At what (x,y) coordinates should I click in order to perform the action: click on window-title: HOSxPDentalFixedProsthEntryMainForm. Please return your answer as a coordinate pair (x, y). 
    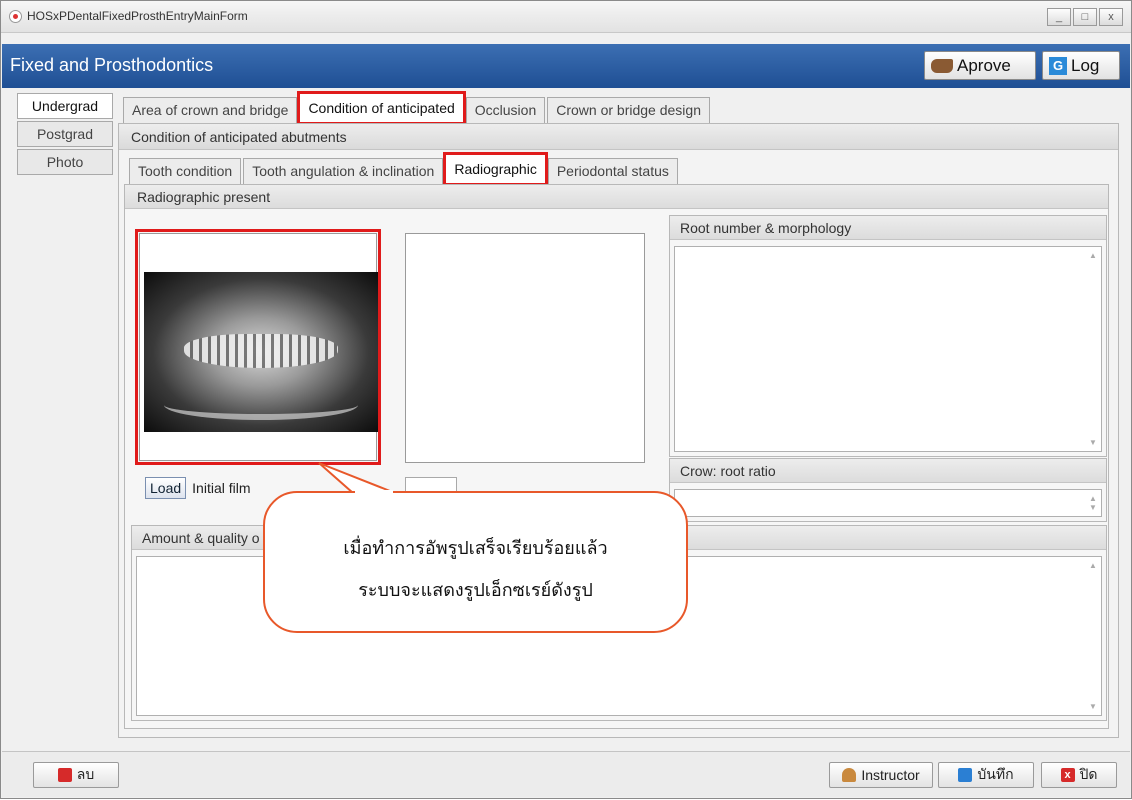
    Looking at the image, I should click on (137, 16).